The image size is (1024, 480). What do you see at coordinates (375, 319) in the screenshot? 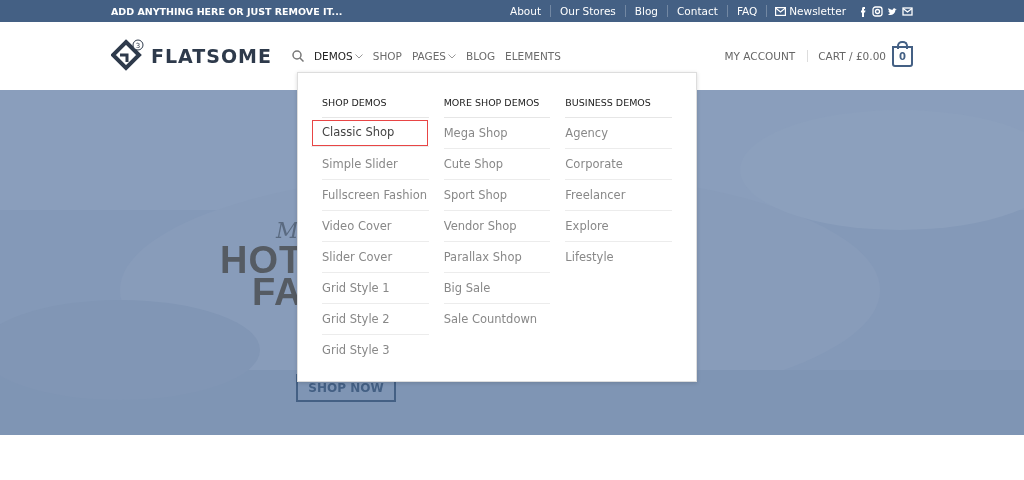
I see `menu-item: Grid Style 2` at bounding box center [375, 319].